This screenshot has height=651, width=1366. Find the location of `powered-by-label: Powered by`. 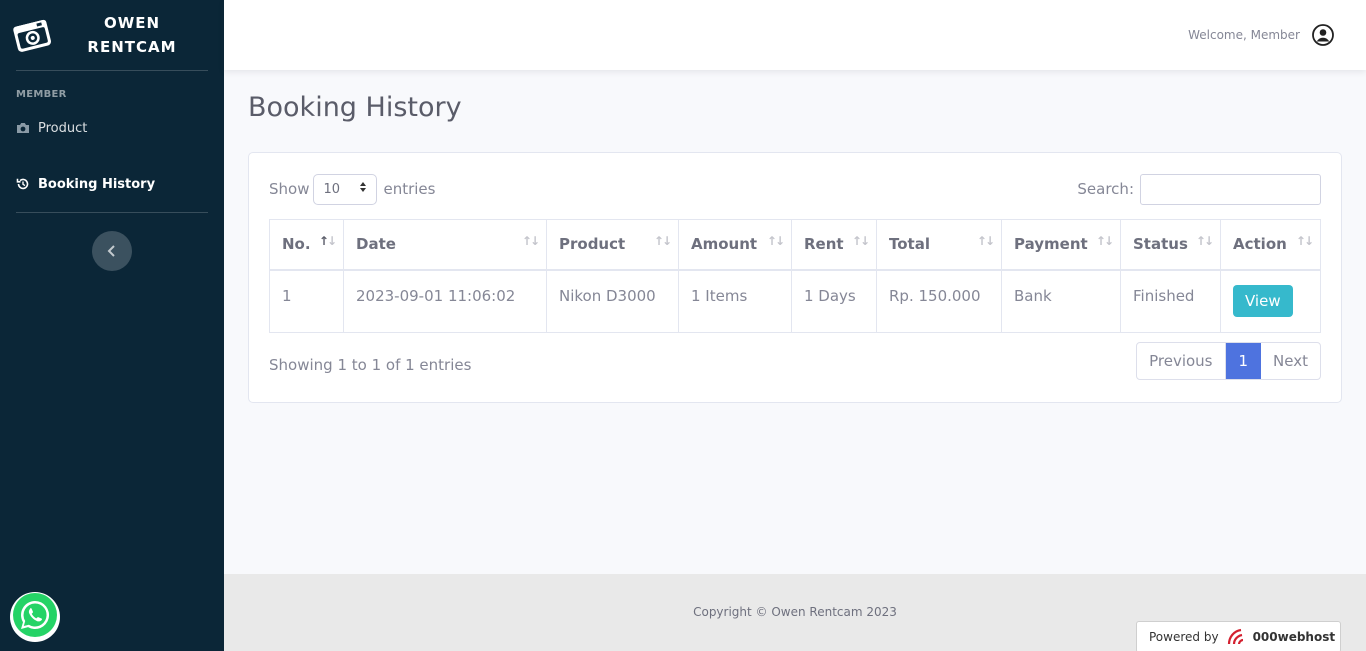

powered-by-label: Powered by is located at coordinates (1184, 637).